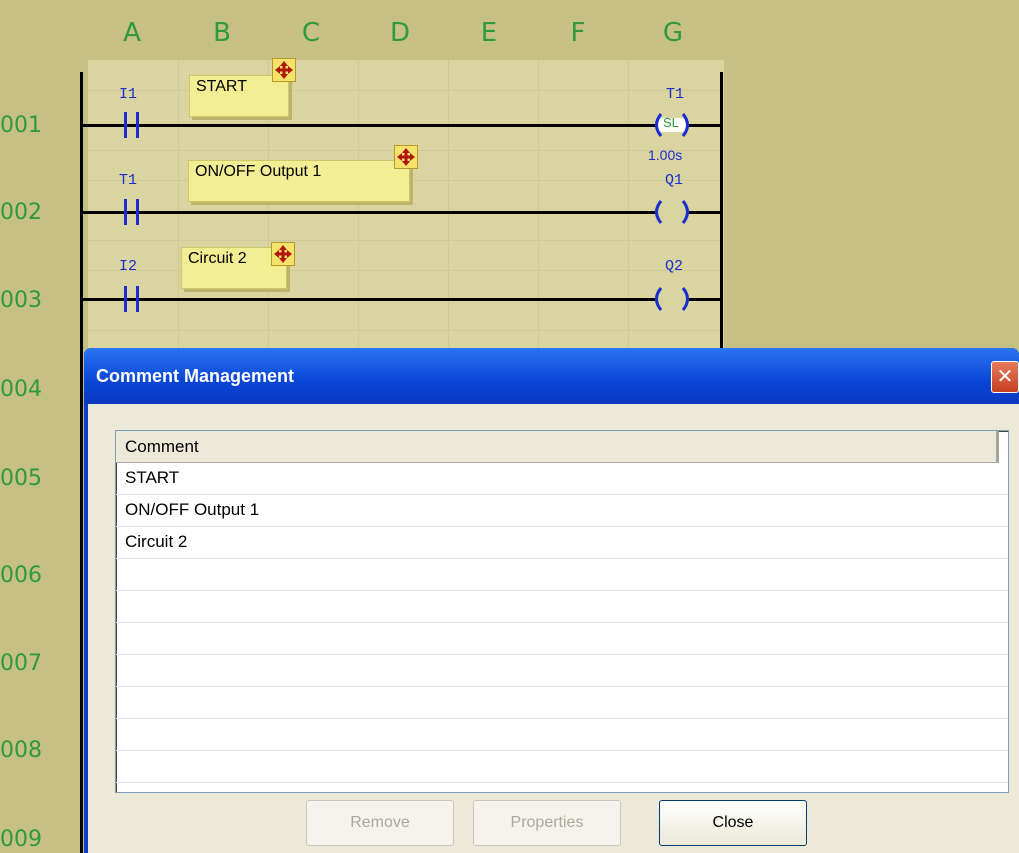 This screenshot has width=1019, height=853. I want to click on list-item-text: Circuit 2, so click(156, 541).